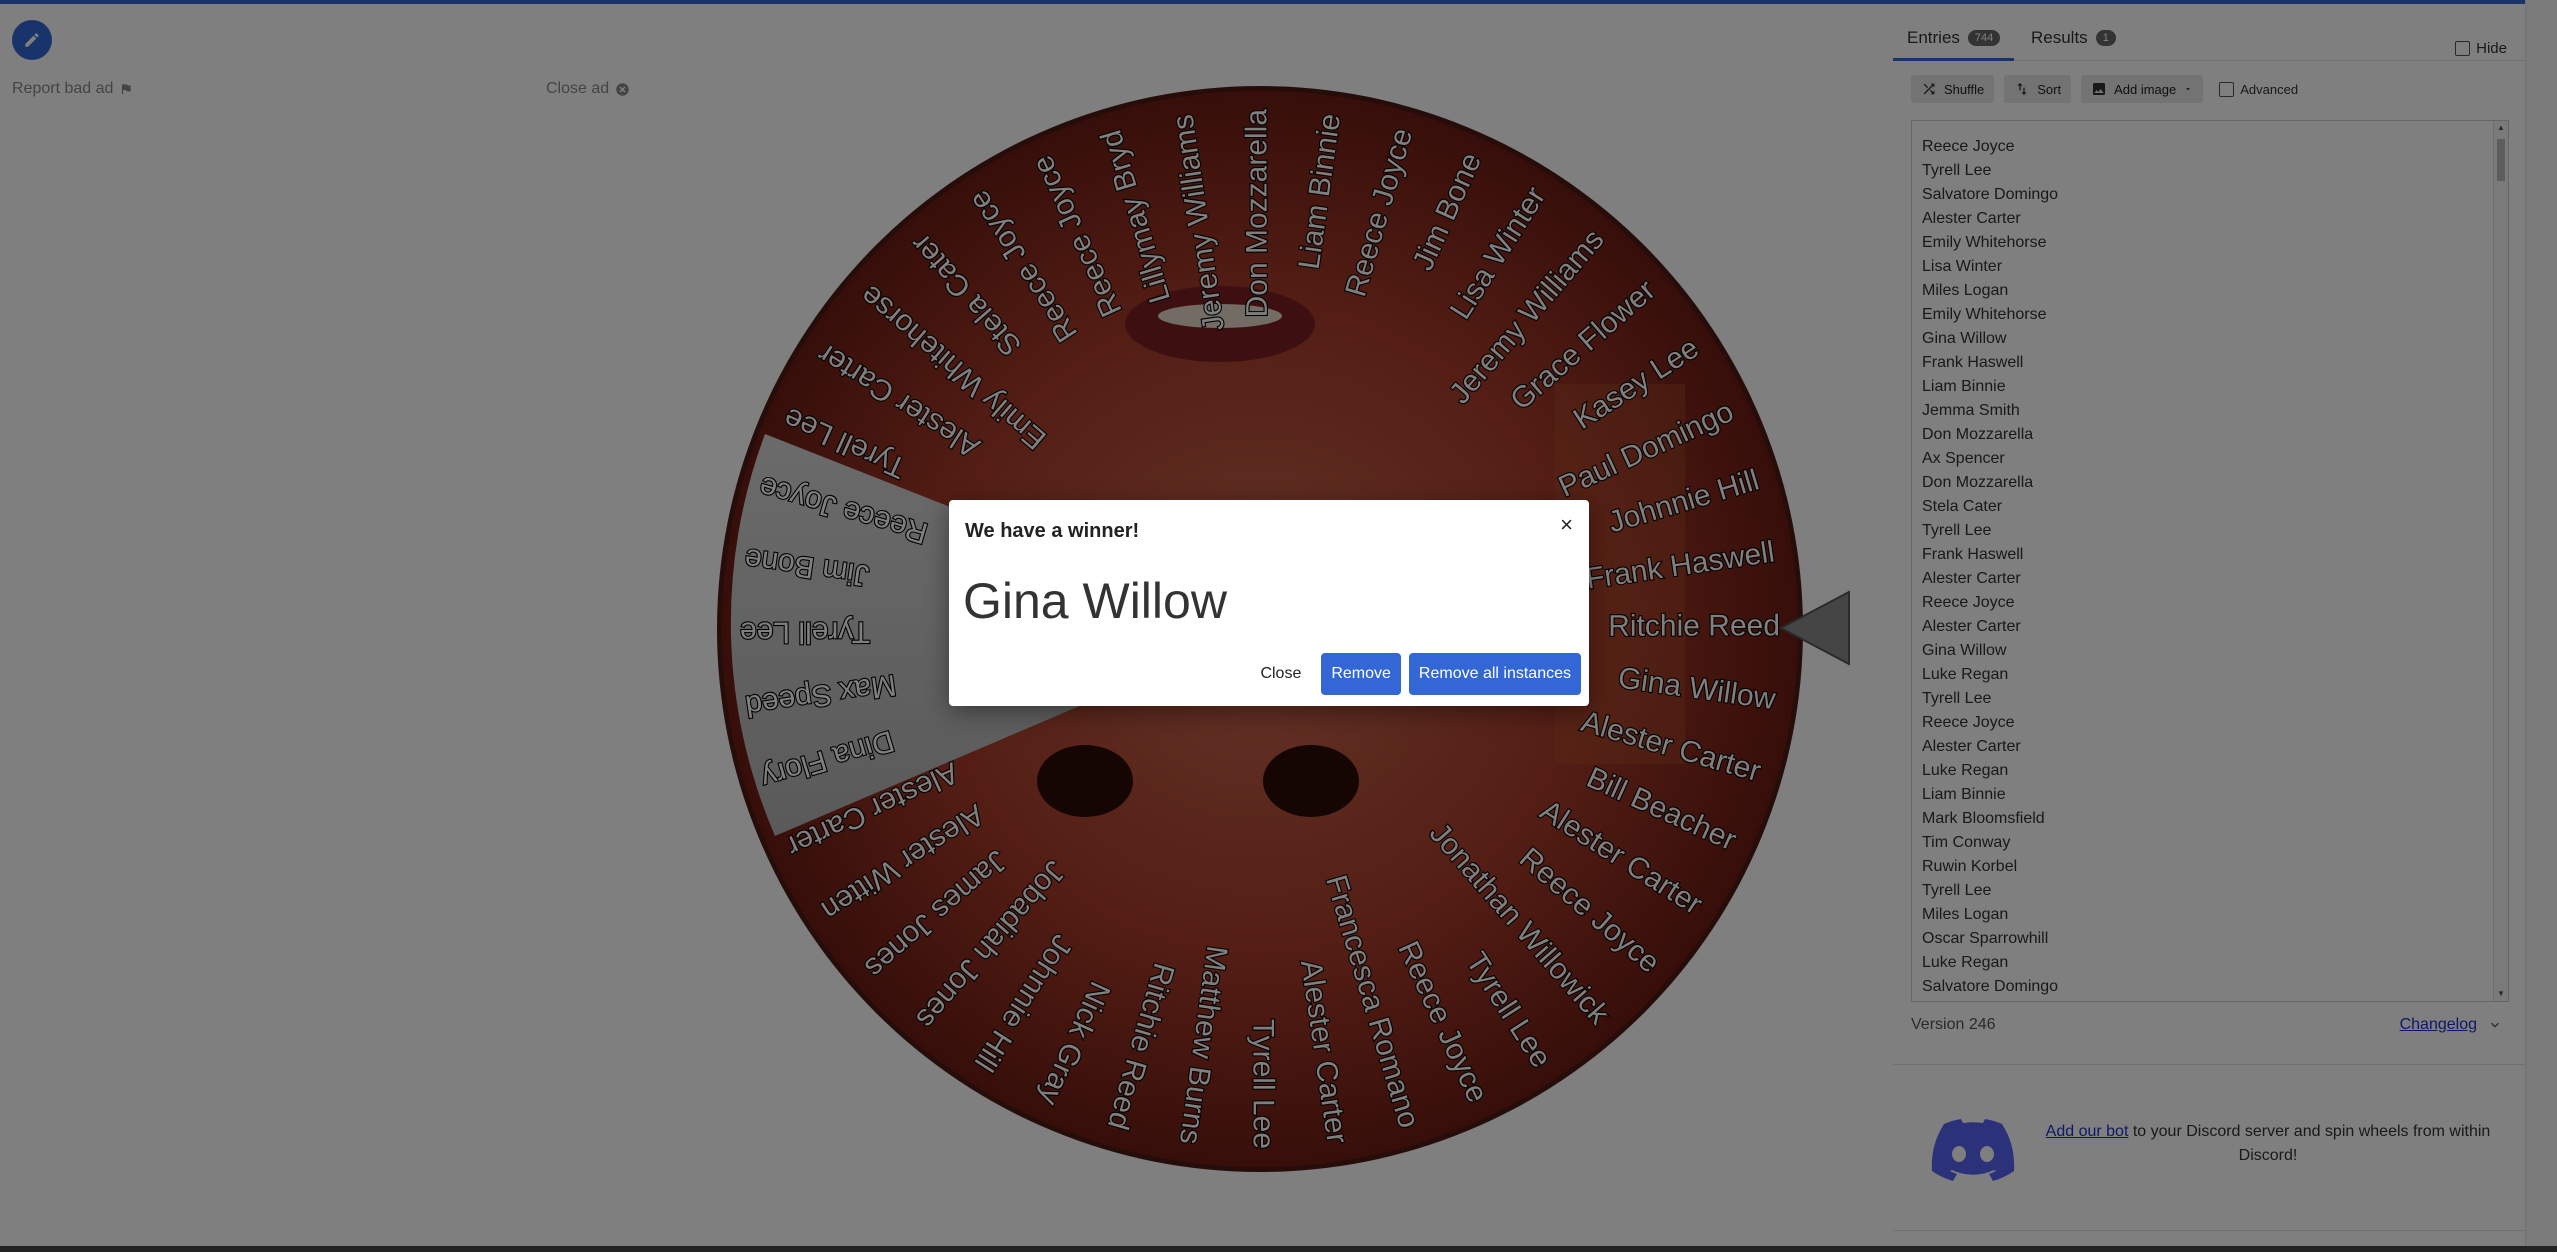  I want to click on dialog-actions: Close Remove Remove all instances, so click(1414, 674).